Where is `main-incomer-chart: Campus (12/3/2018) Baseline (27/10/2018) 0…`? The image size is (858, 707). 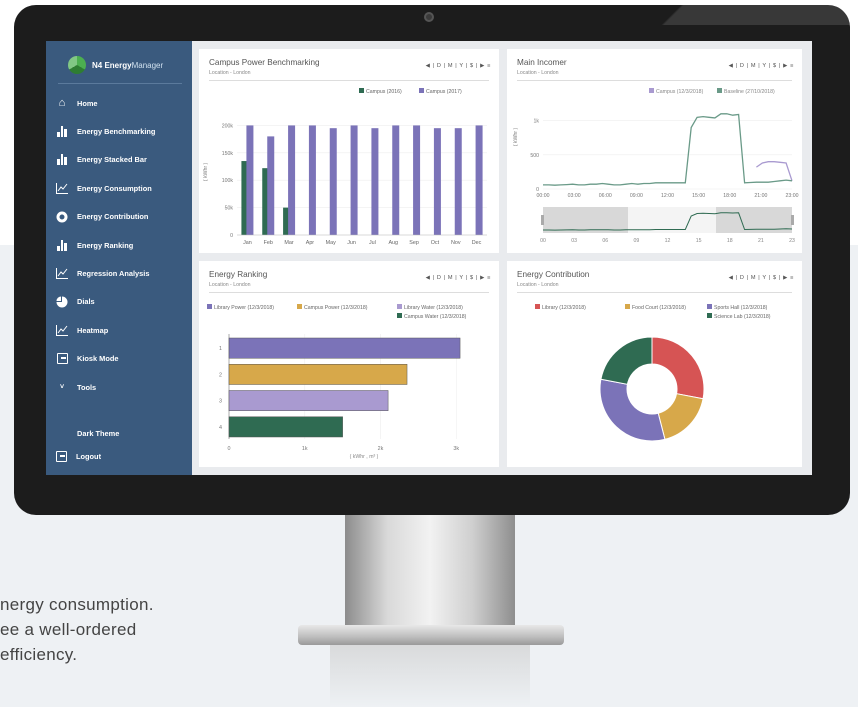 main-incomer-chart: Campus (12/3/2018) Baseline (27/10/2018) 0… is located at coordinates (656, 166).